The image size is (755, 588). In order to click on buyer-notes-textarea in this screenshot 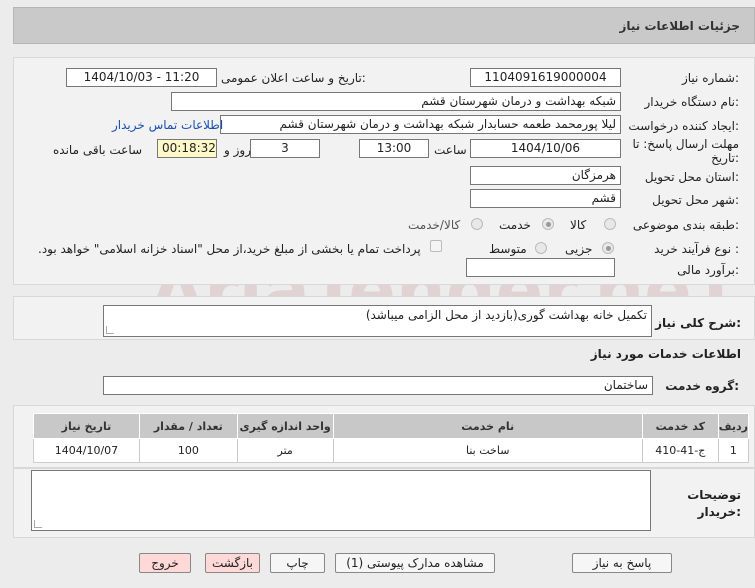, I will do `click(341, 500)`.